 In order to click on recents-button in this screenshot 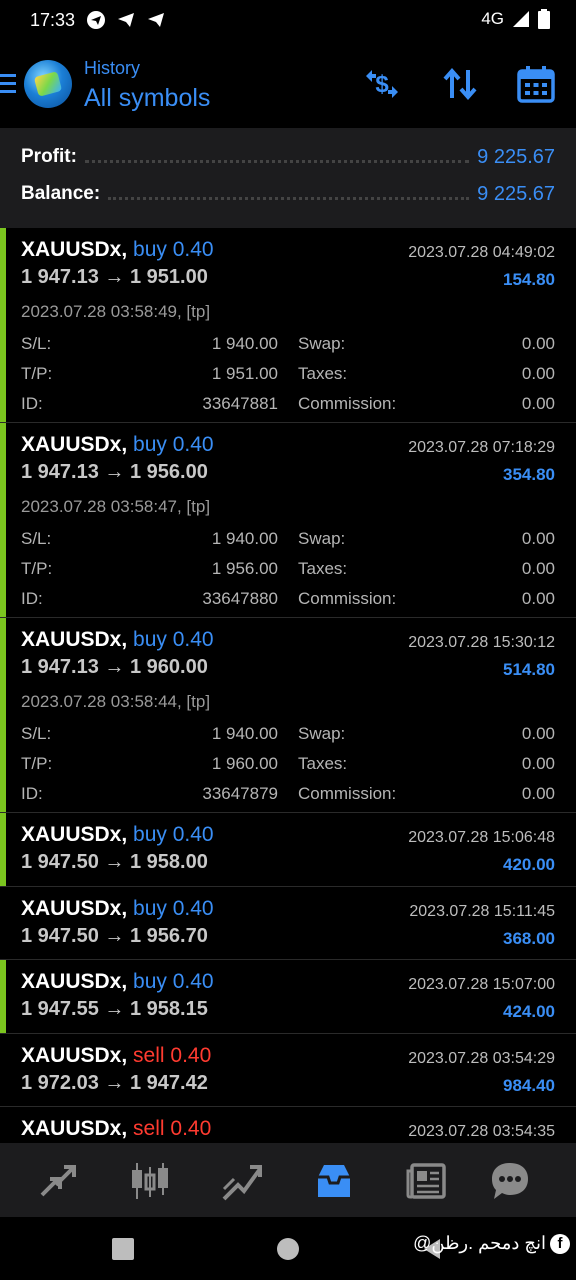, I will do `click(123, 1249)`.